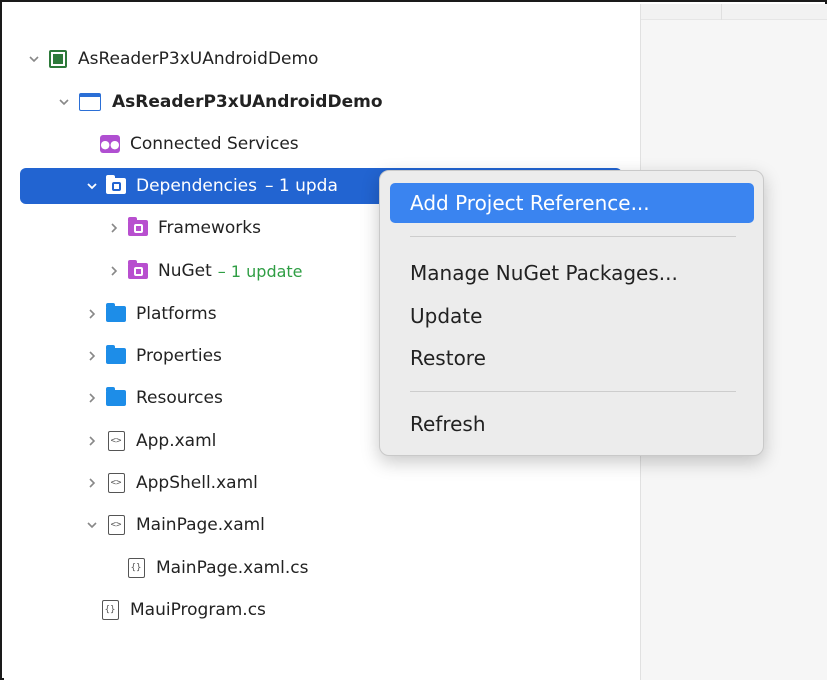  I want to click on menu-item-restore: Restore, so click(572, 358).